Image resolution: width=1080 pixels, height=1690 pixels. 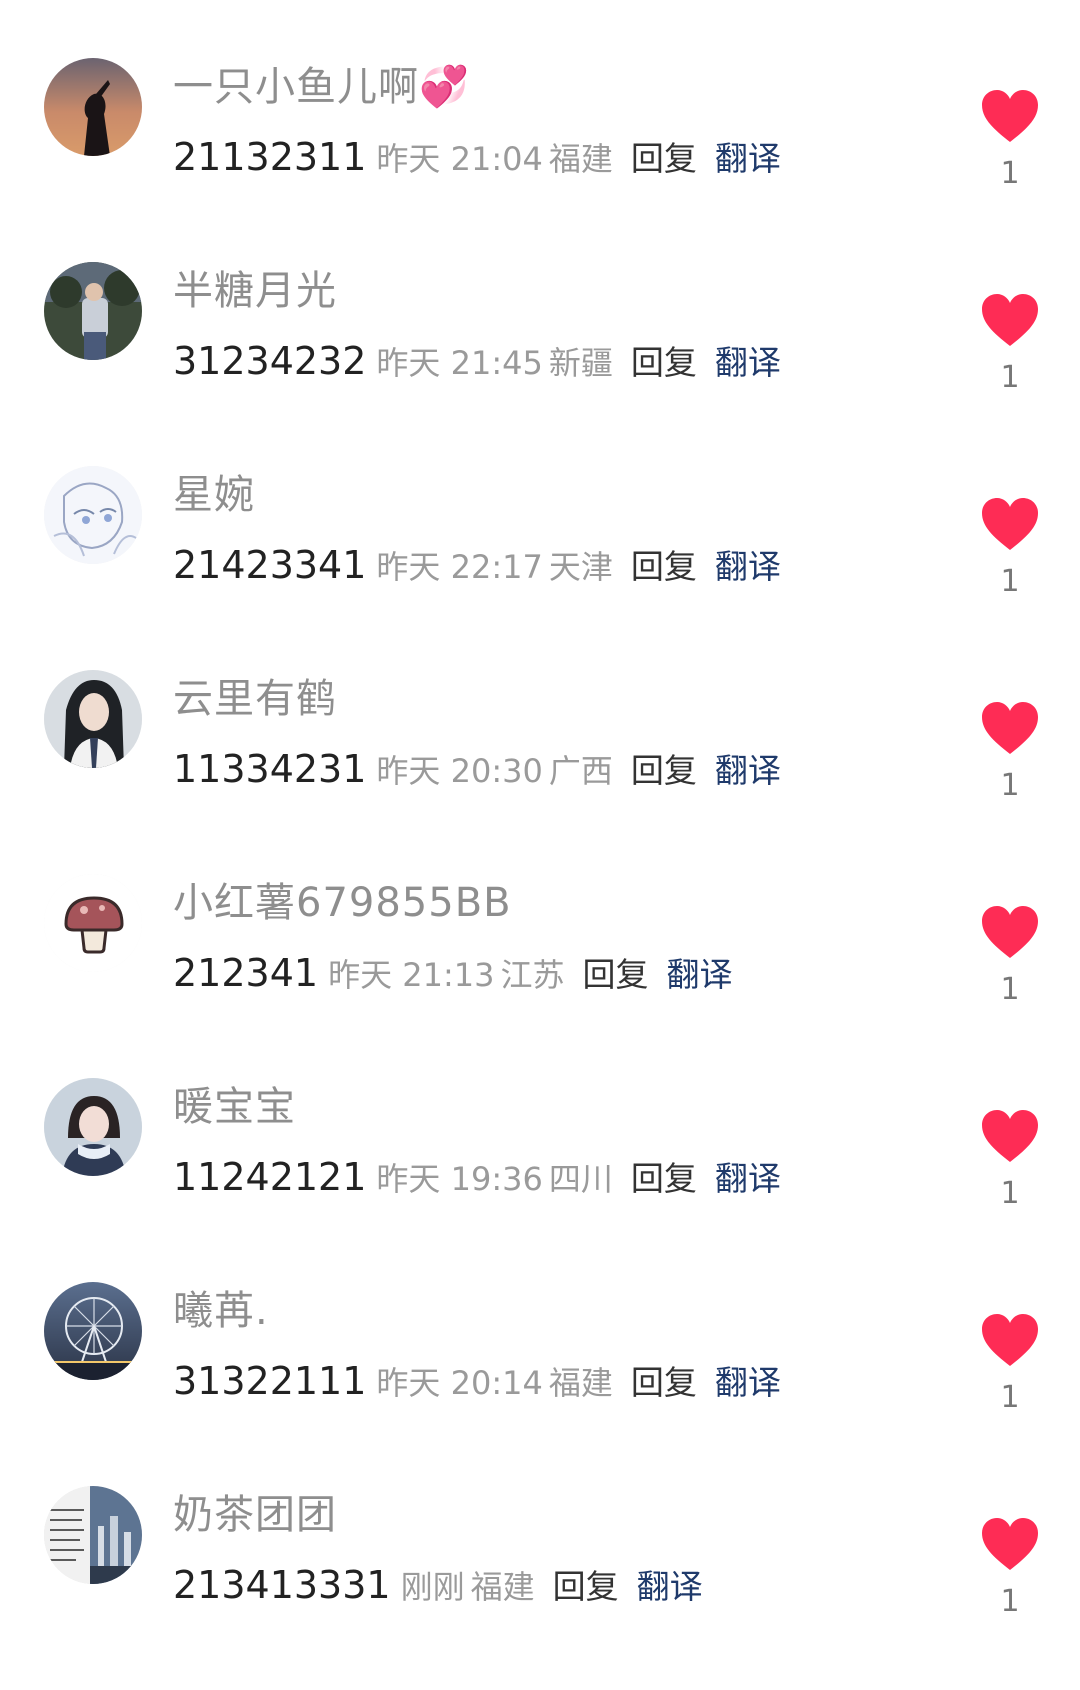 I want to click on username: 半糖月光, so click(x=255, y=291).